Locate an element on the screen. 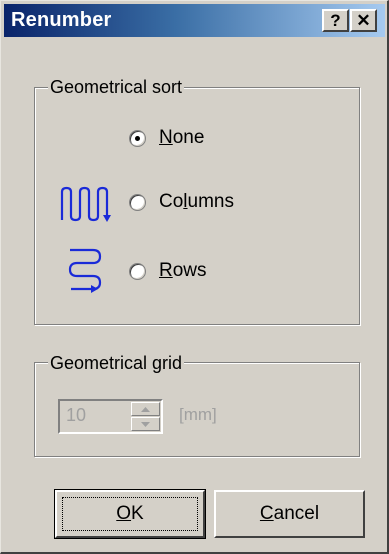 The width and height of the screenshot is (389, 554). columns-serpentine-icon is located at coordinates (85, 204).